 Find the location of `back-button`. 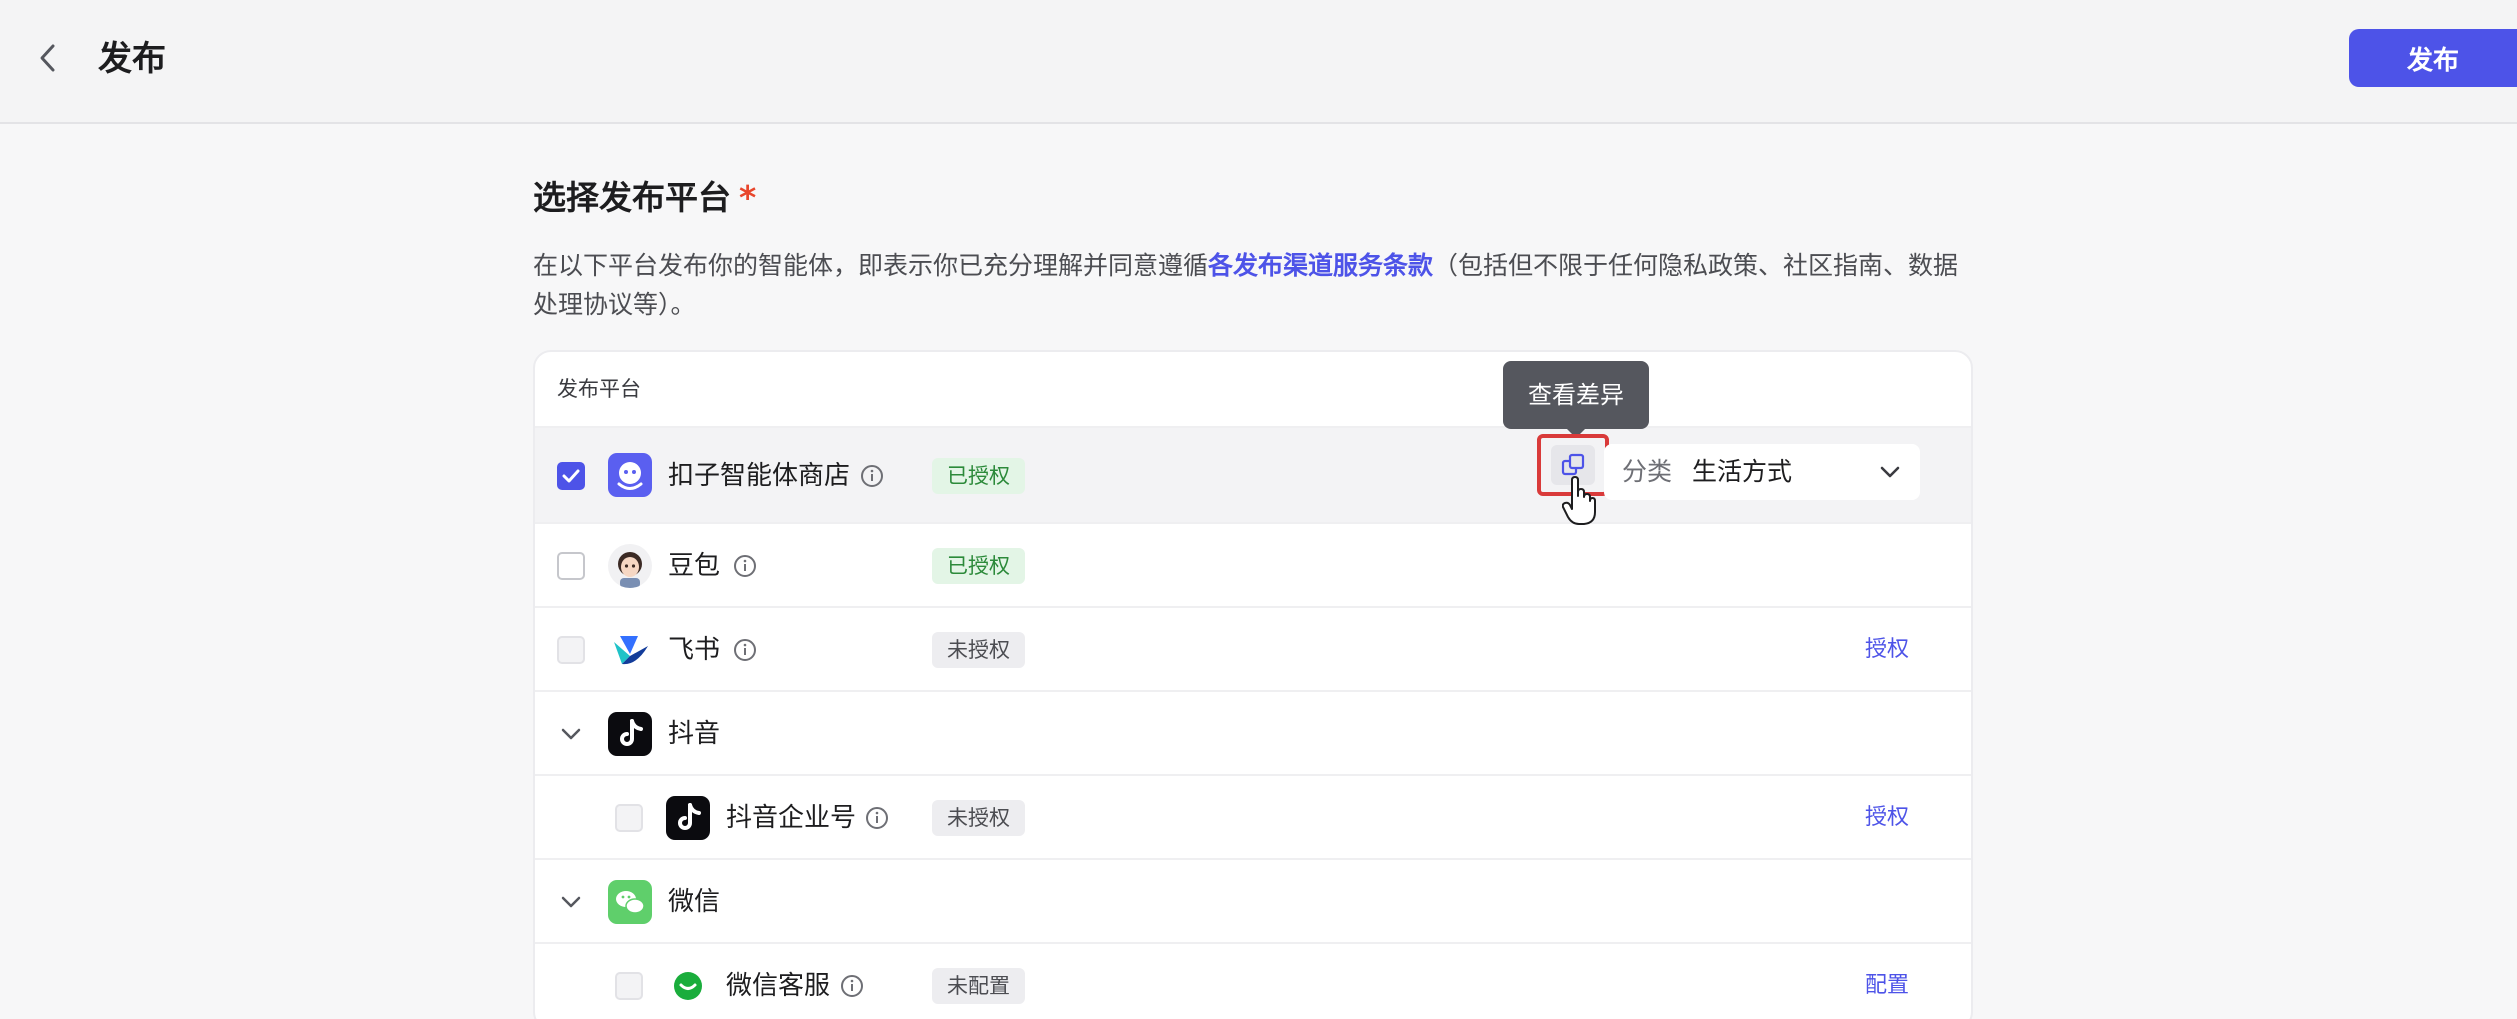

back-button is located at coordinates (48, 58).